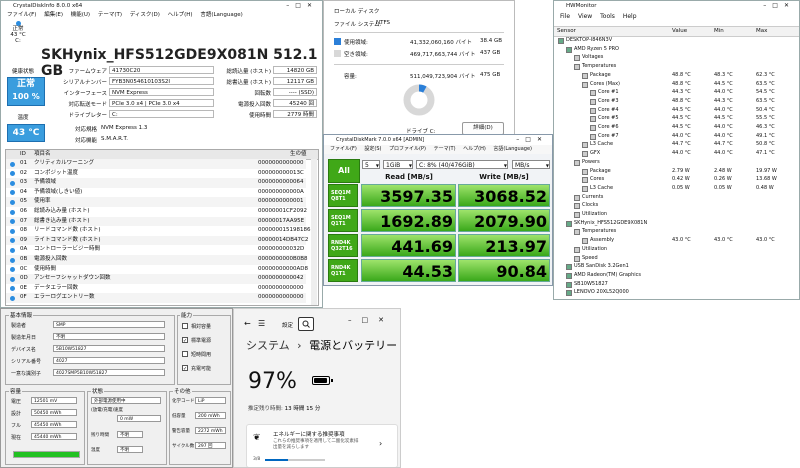  Describe the element at coordinates (314, 232) in the screenshot. I see `smart-scrollbar` at that location.